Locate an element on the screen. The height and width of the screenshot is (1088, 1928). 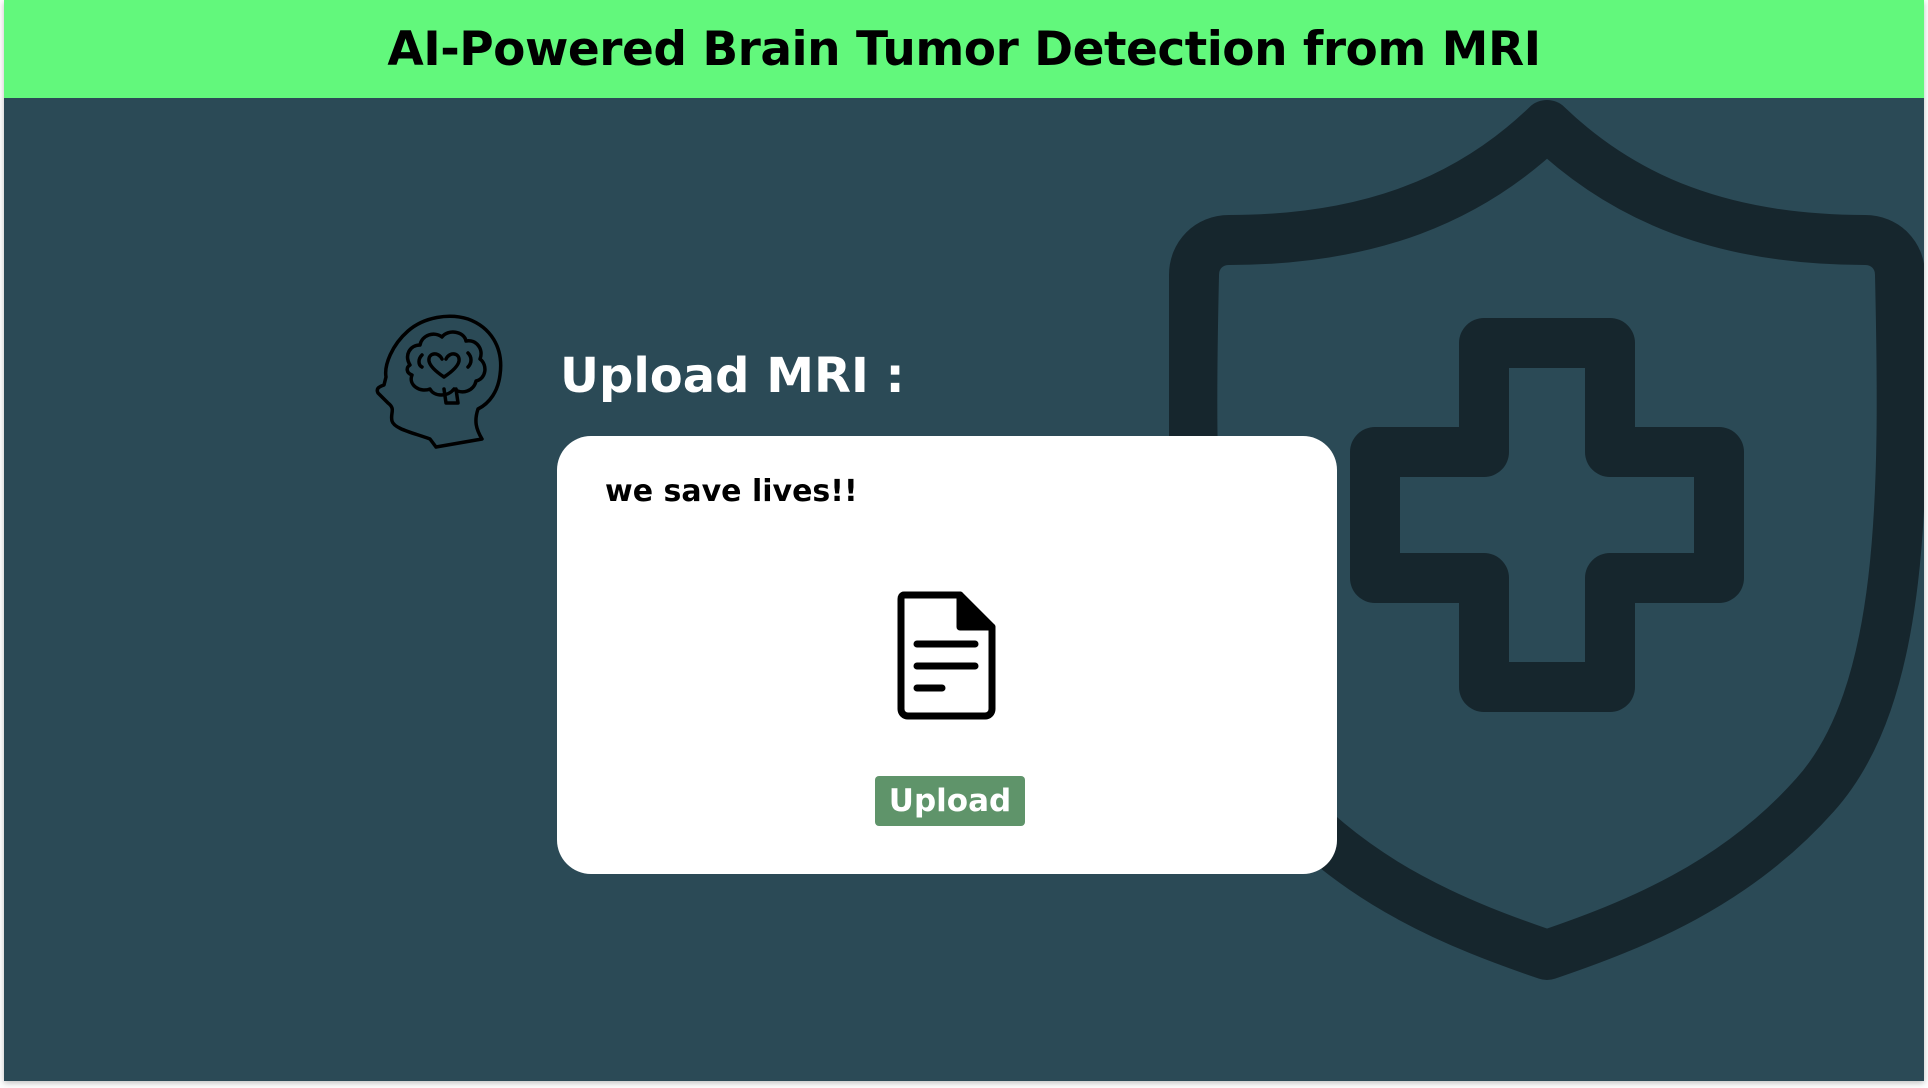
document-icon is located at coordinates (946, 655).